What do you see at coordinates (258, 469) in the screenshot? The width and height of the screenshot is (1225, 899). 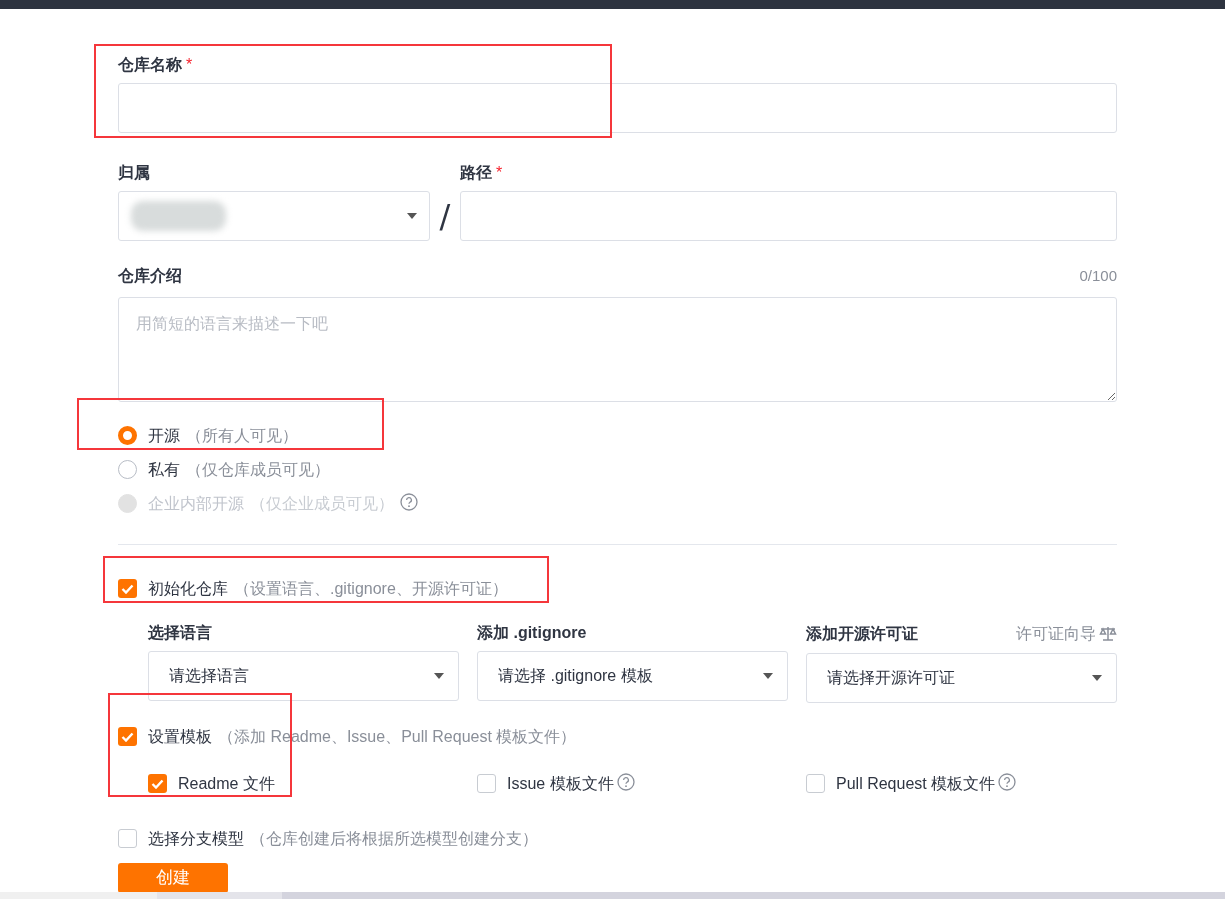 I see `option-note: （仅仓库成员可见）` at bounding box center [258, 469].